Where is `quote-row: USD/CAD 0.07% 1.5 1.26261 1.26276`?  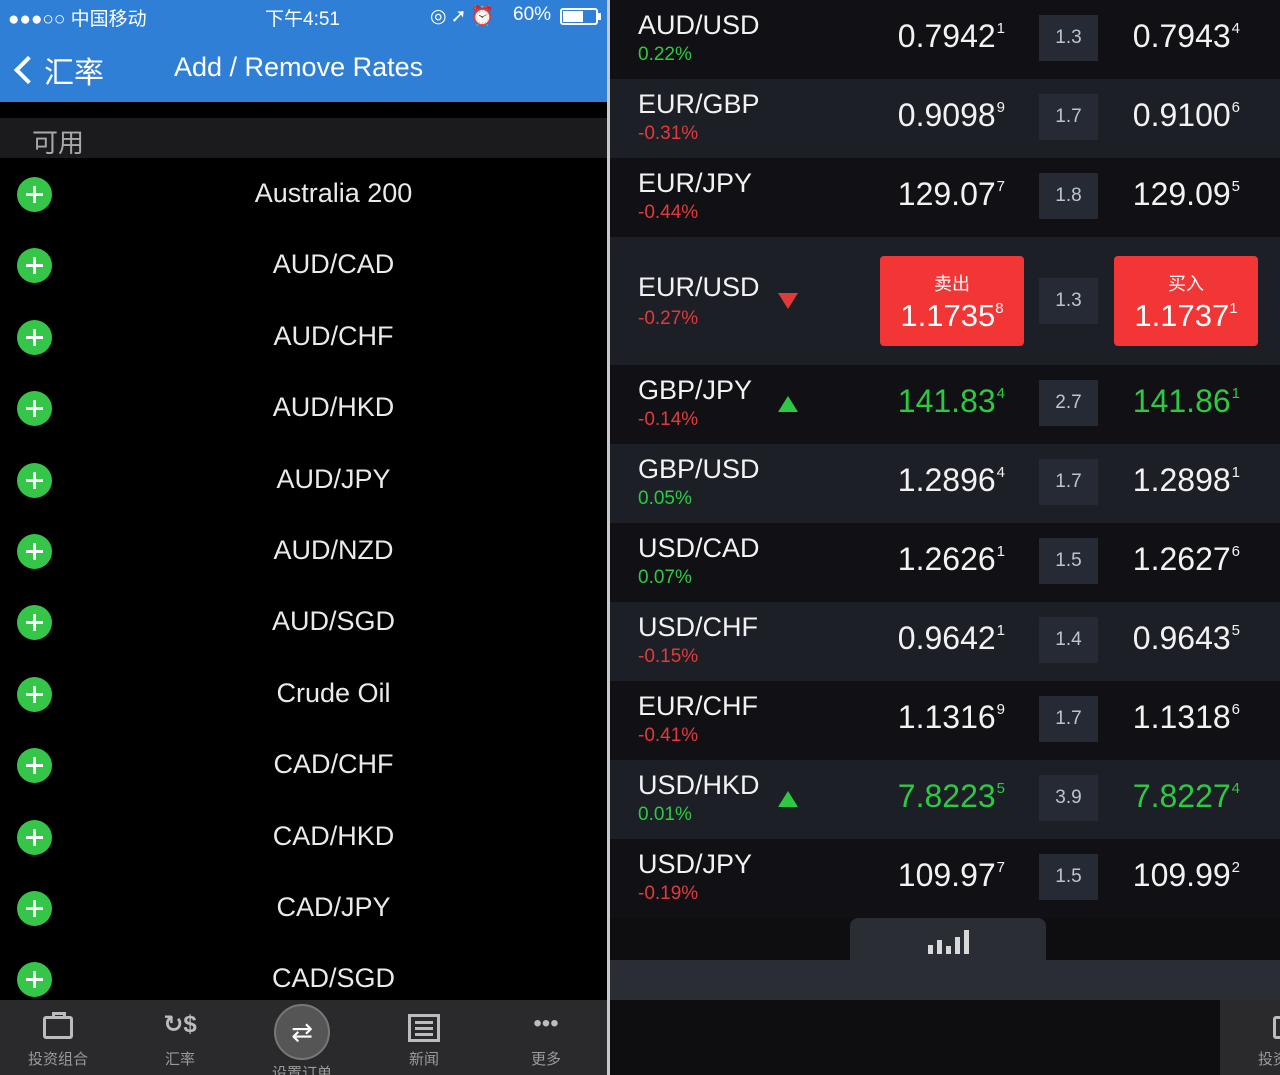
quote-row: USD/CAD 0.07% 1.5 1.26261 1.26276 is located at coordinates (945, 562).